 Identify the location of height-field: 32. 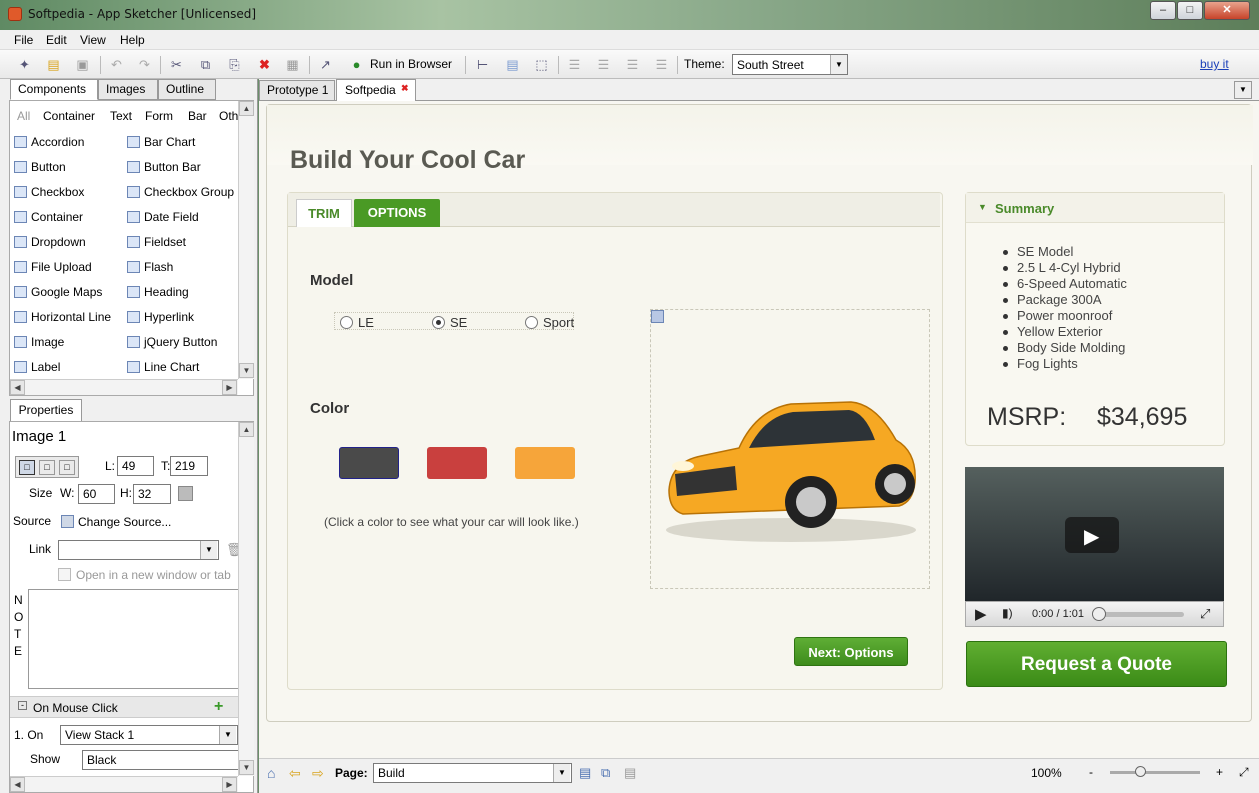
(152, 494).